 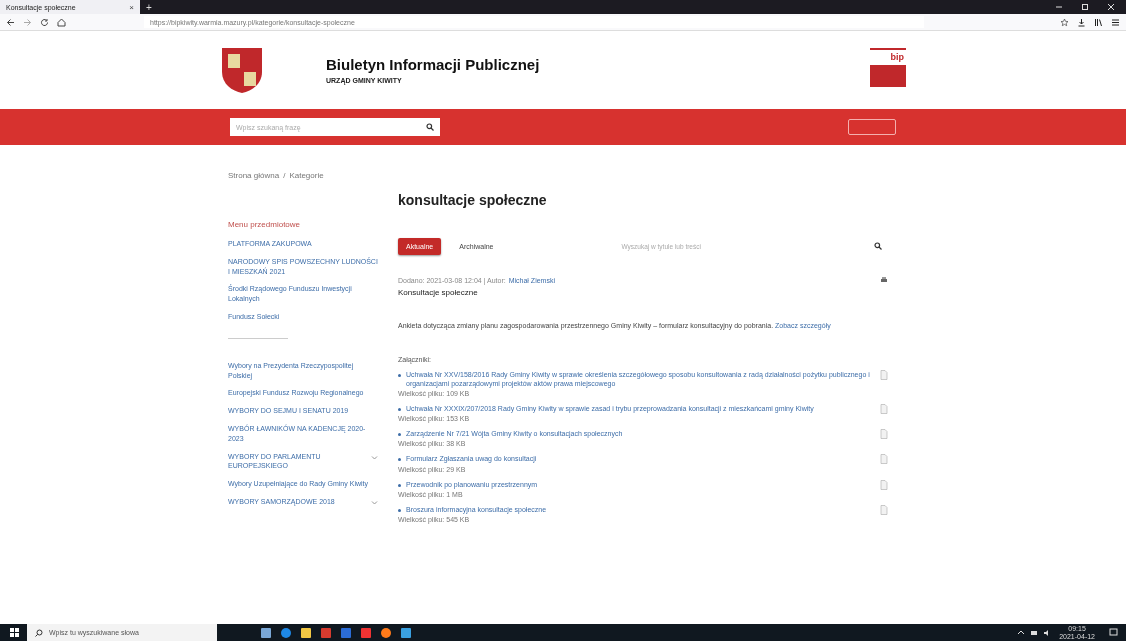 I want to click on menu-icon, so click(x=1115, y=22).